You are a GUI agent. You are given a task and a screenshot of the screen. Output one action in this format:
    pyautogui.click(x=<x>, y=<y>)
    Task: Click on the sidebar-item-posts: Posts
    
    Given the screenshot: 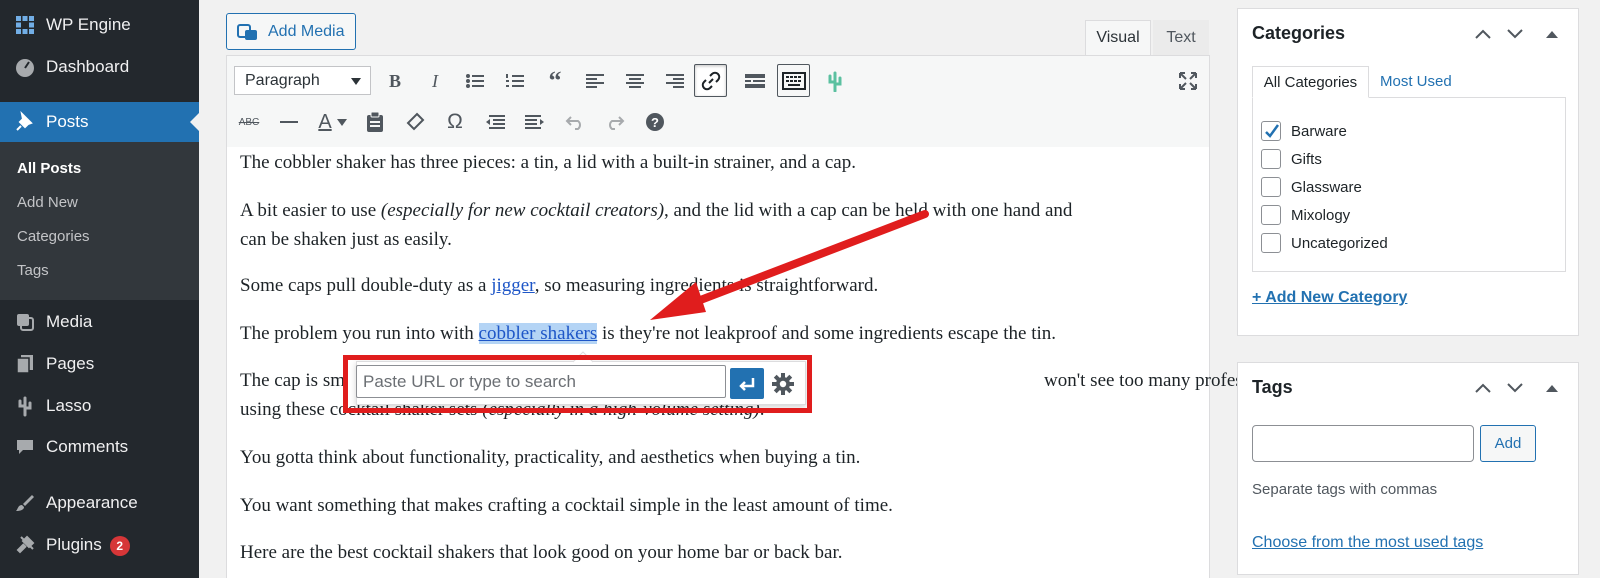 What is the action you would take?
    pyautogui.click(x=99, y=122)
    